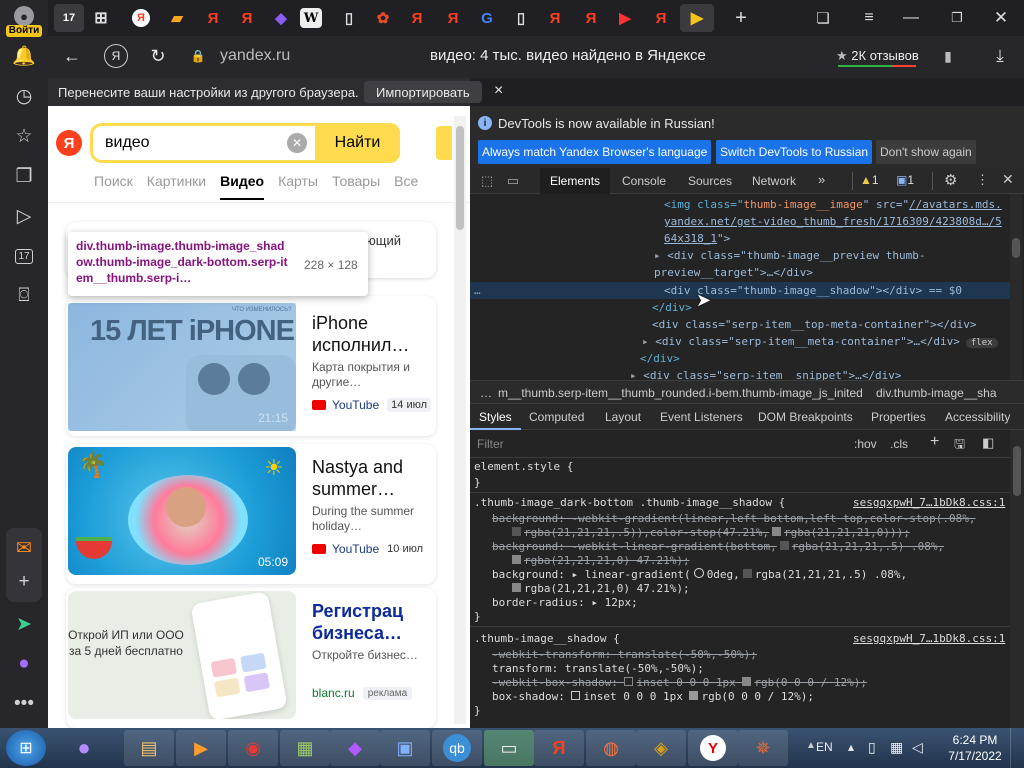 The height and width of the screenshot is (768, 1024). I want to click on result-source-2: YouTube 10 июл, so click(367, 549).